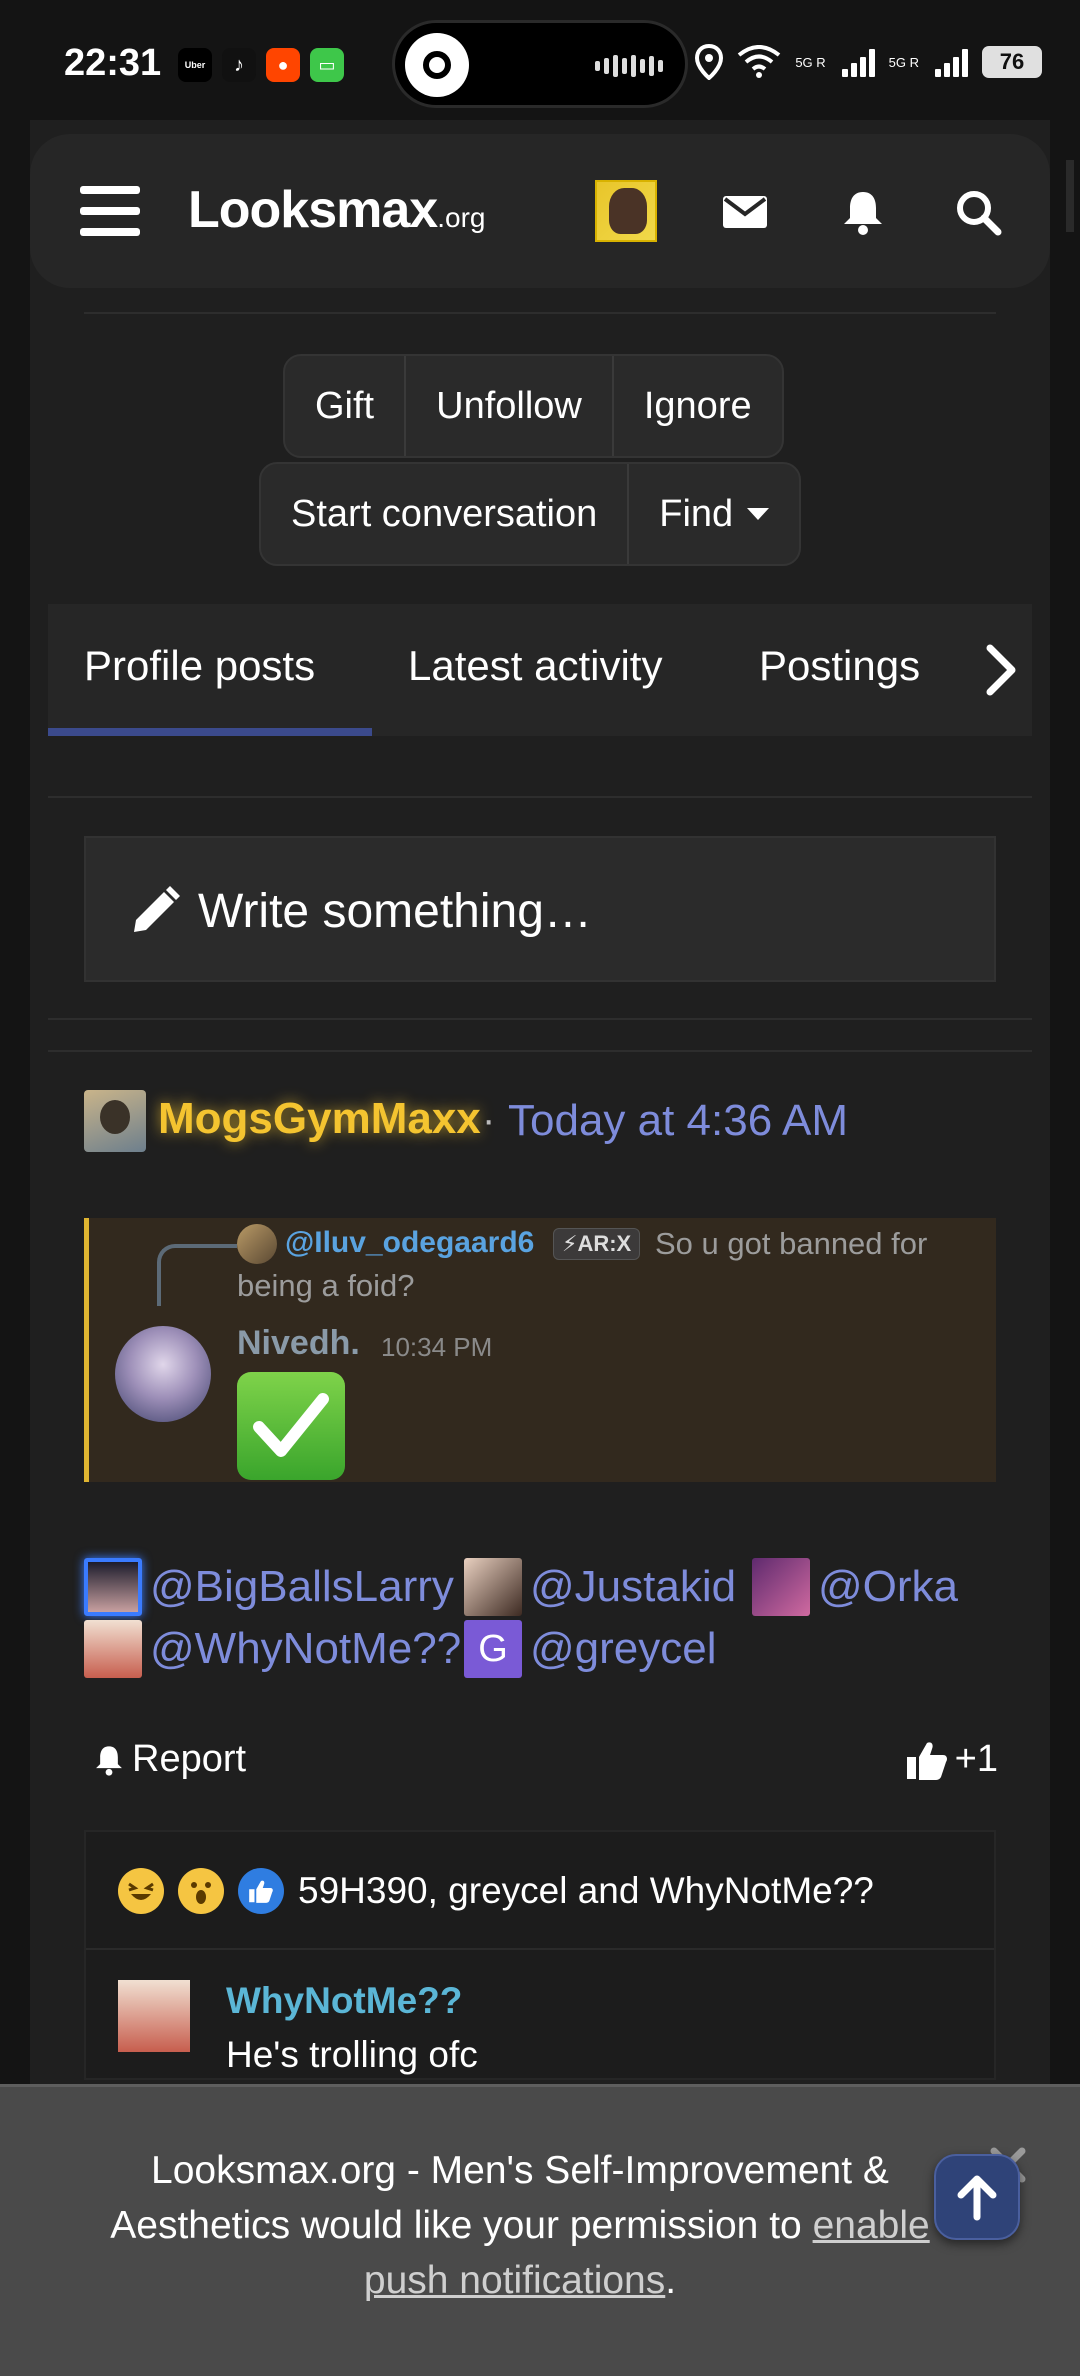  Describe the element at coordinates (709, 62) in the screenshot. I see `location-icon` at that location.